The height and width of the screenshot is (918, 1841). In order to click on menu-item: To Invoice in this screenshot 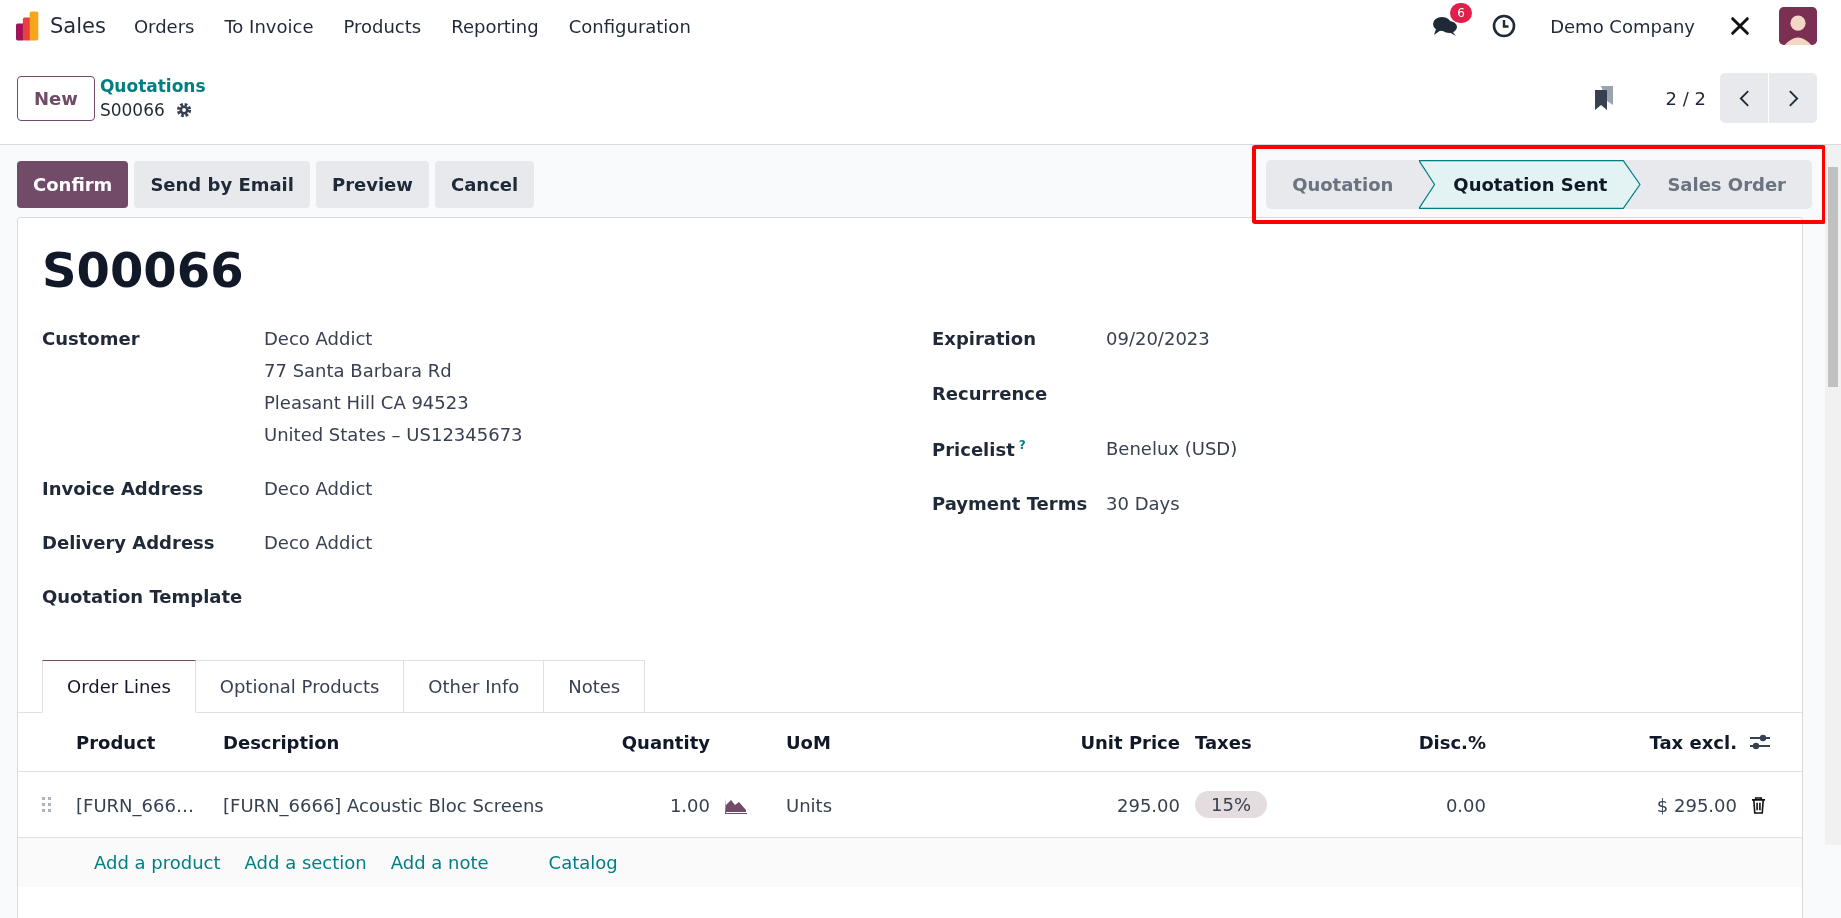, I will do `click(269, 26)`.